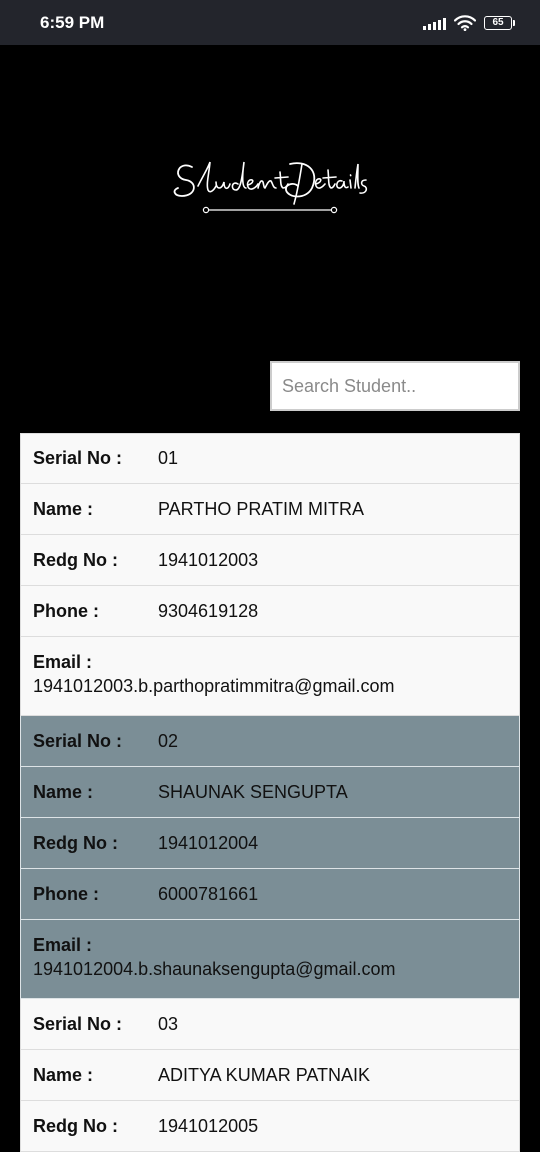  I want to click on status-bar: 6:59 PM 65, so click(270, 22).